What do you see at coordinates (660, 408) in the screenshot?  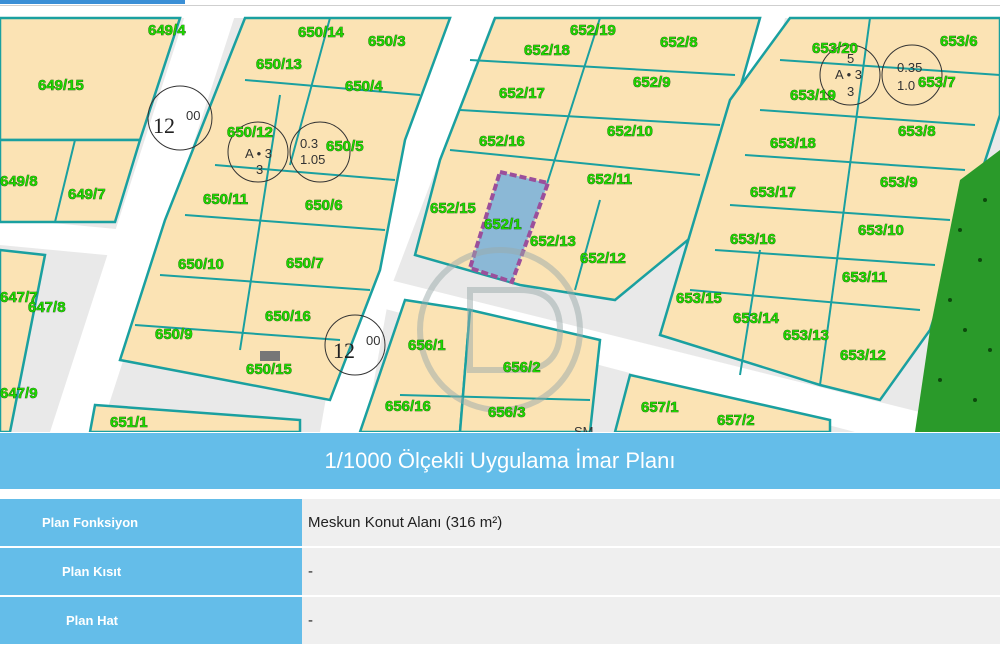 I see `parcel-label: 657/1` at bounding box center [660, 408].